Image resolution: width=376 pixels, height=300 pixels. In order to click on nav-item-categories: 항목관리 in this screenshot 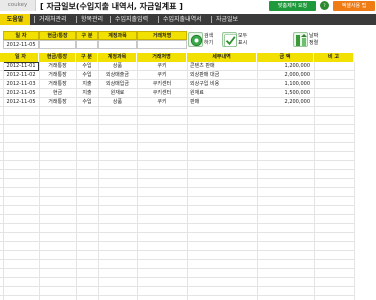, I will do `click(92, 19)`.